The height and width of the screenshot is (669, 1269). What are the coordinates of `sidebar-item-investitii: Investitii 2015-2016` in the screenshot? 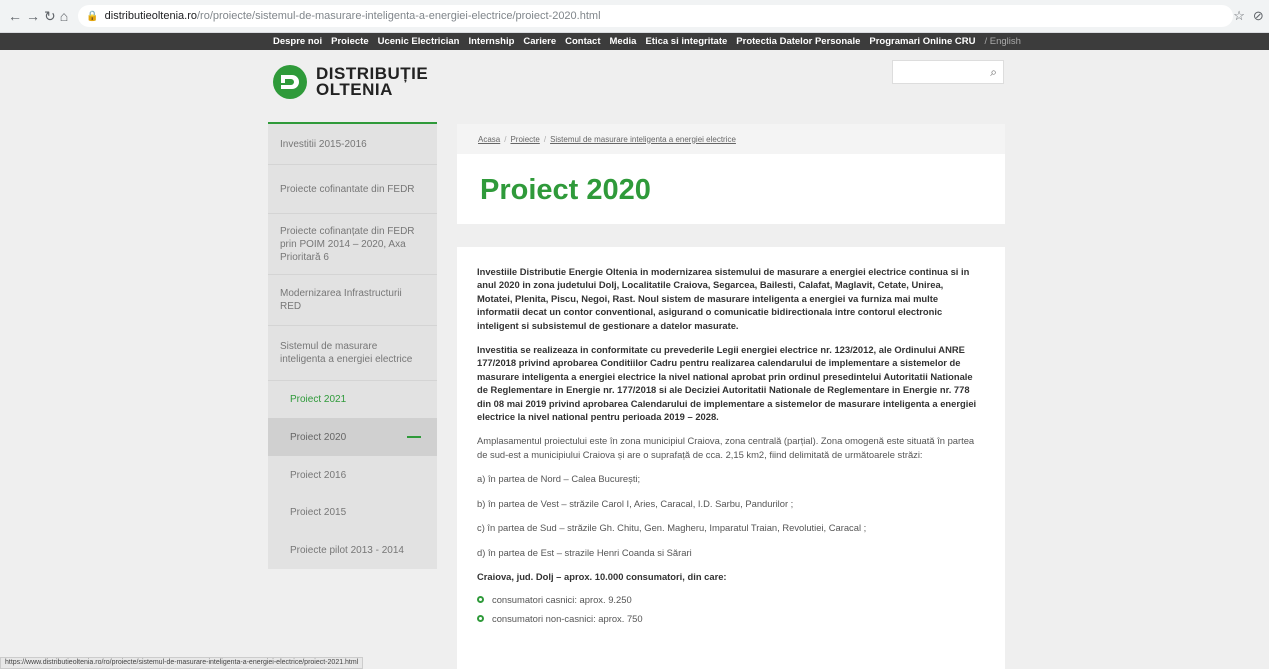 It's located at (352, 144).